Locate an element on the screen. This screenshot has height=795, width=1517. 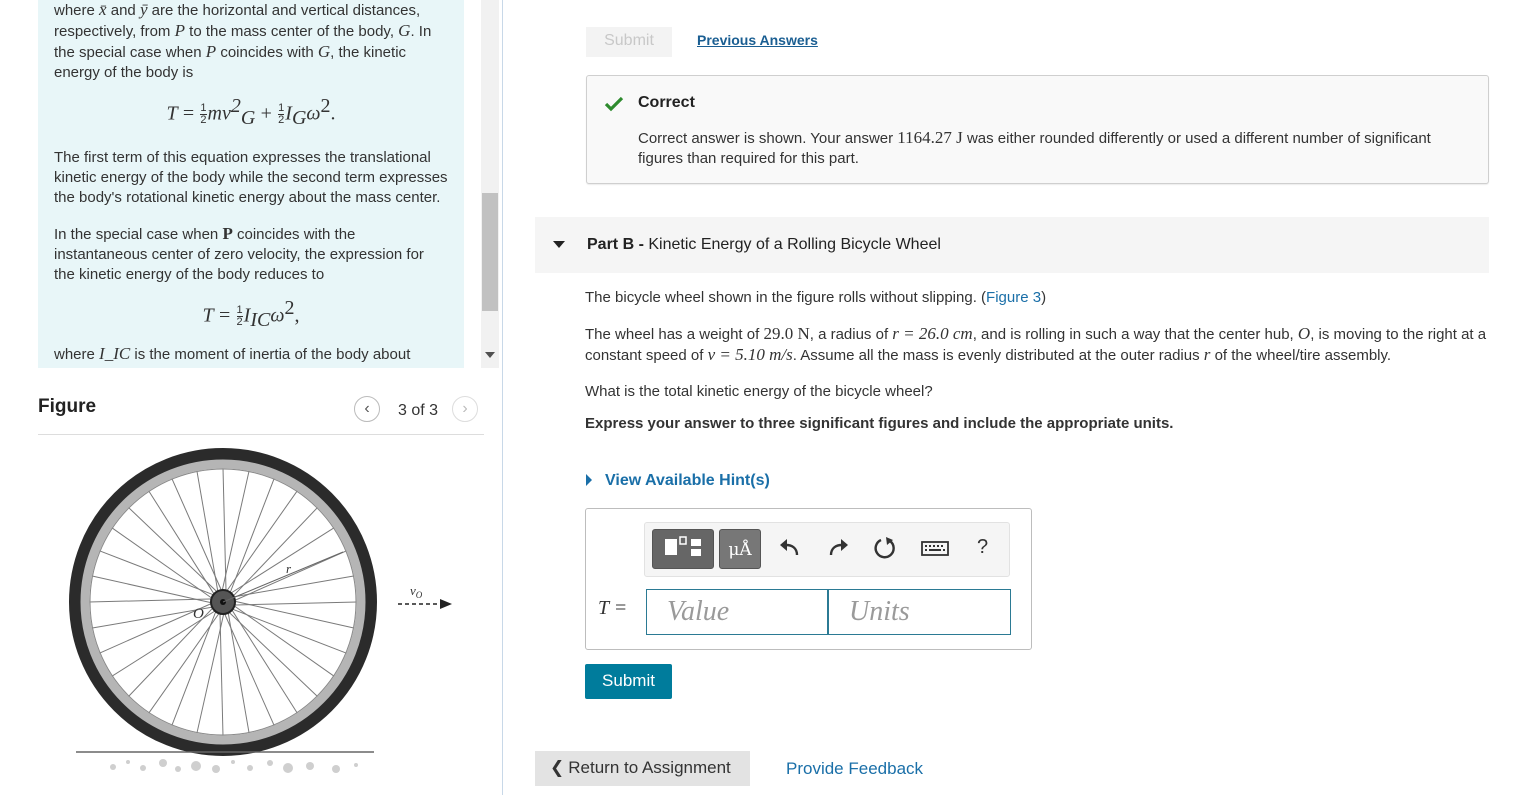
reset-icon is located at coordinates (885, 548).